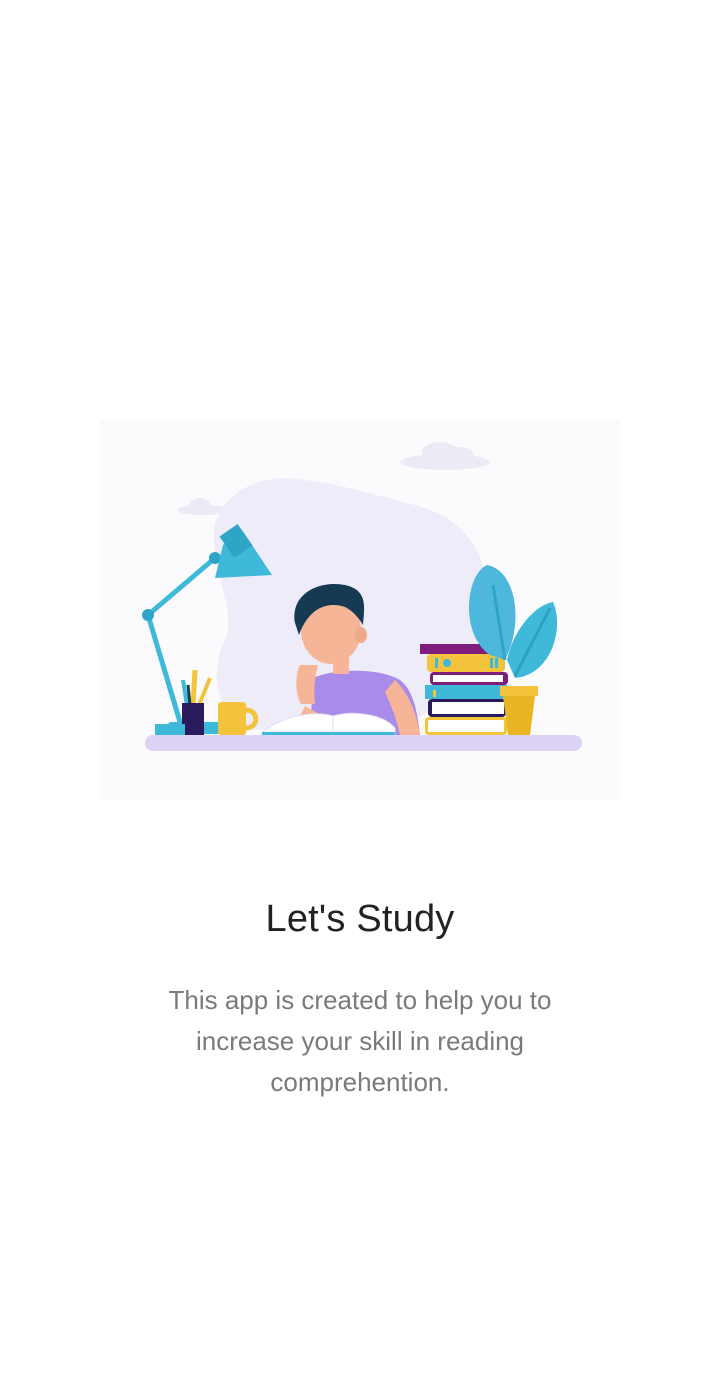 The width and height of the screenshot is (720, 1393). I want to click on onboarding-title: Let's Study, so click(360, 919).